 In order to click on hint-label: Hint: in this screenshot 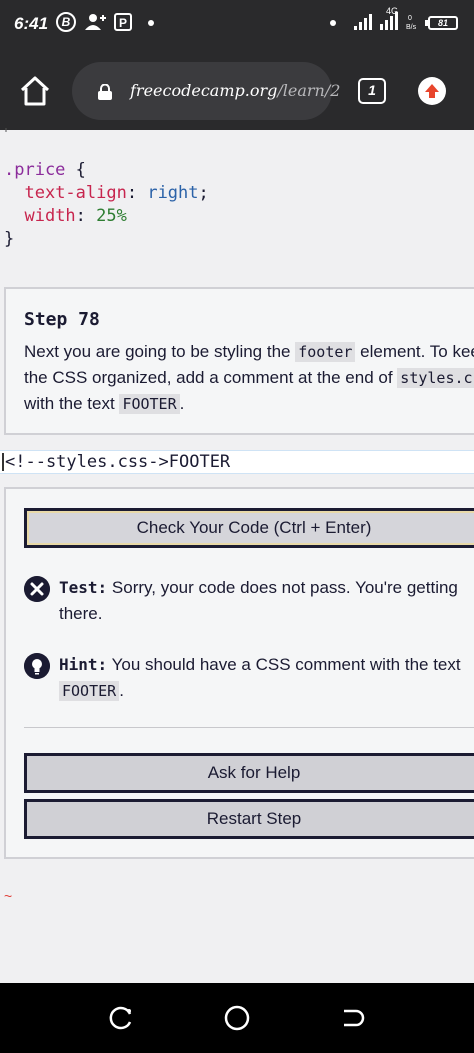, I will do `click(83, 664)`.